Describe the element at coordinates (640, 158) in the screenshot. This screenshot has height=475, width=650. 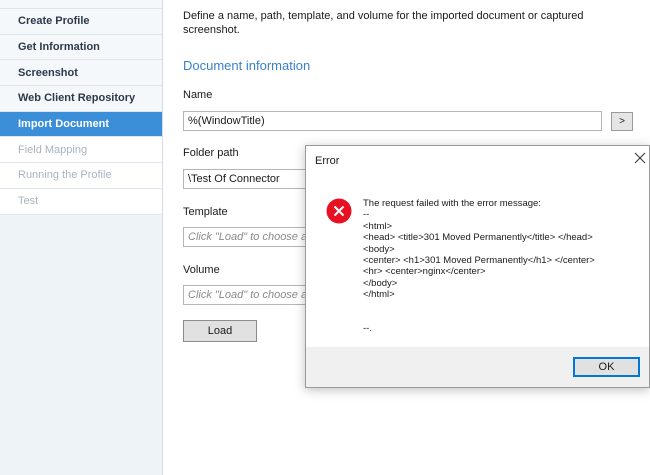
I see `close-icon` at that location.